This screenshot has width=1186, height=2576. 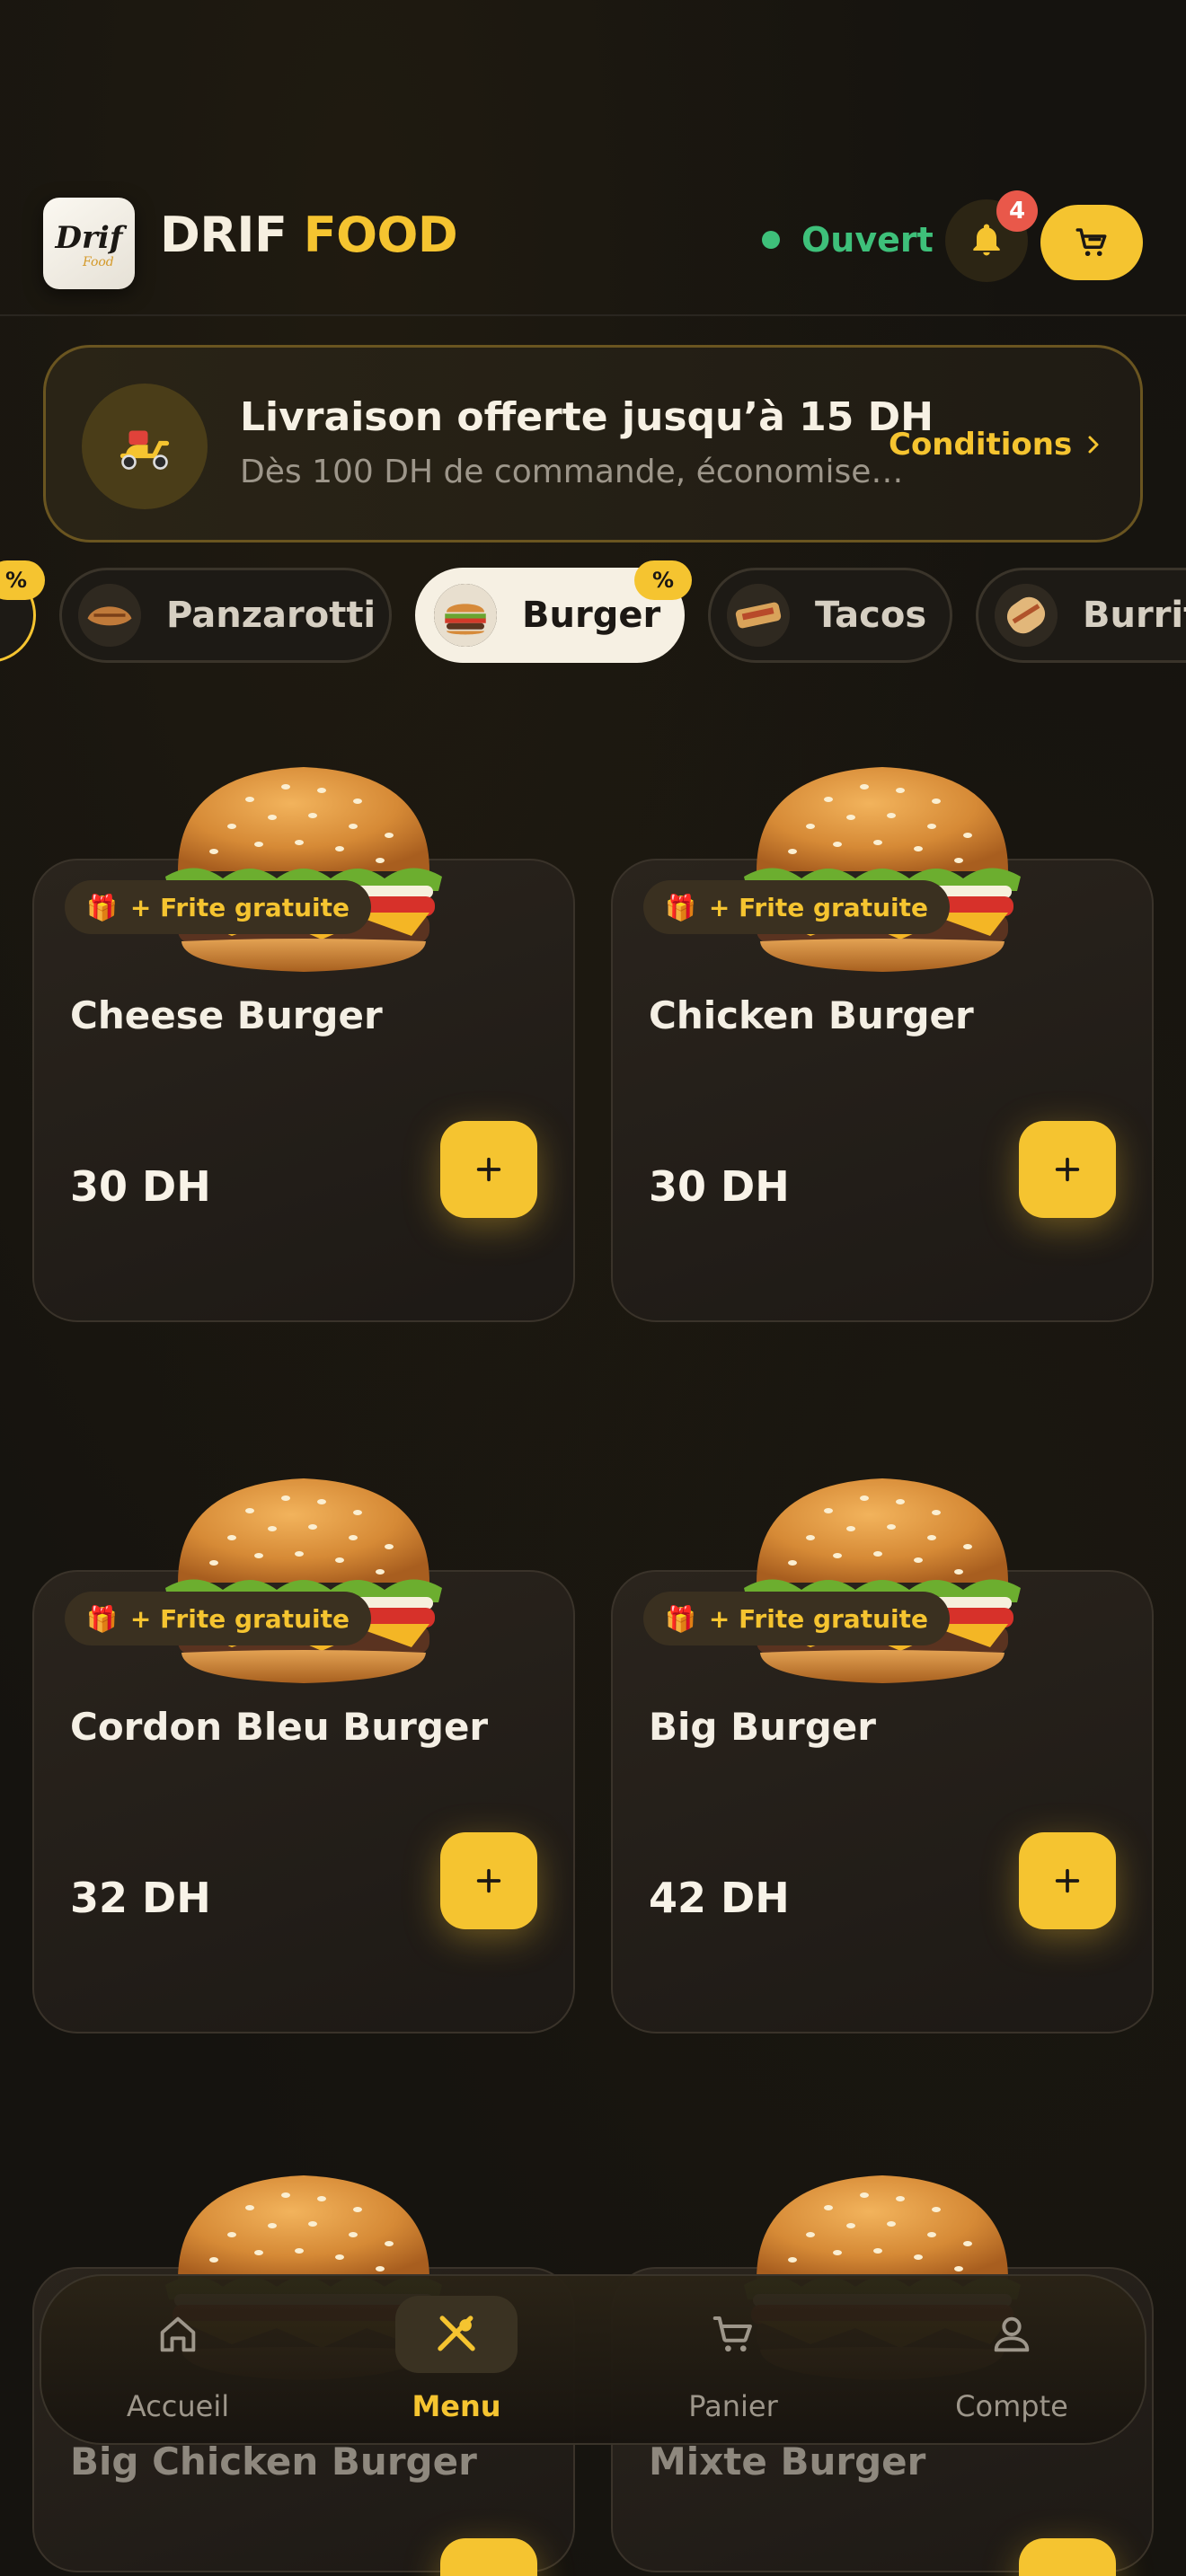 I want to click on status-label: Ouvert, so click(x=867, y=240).